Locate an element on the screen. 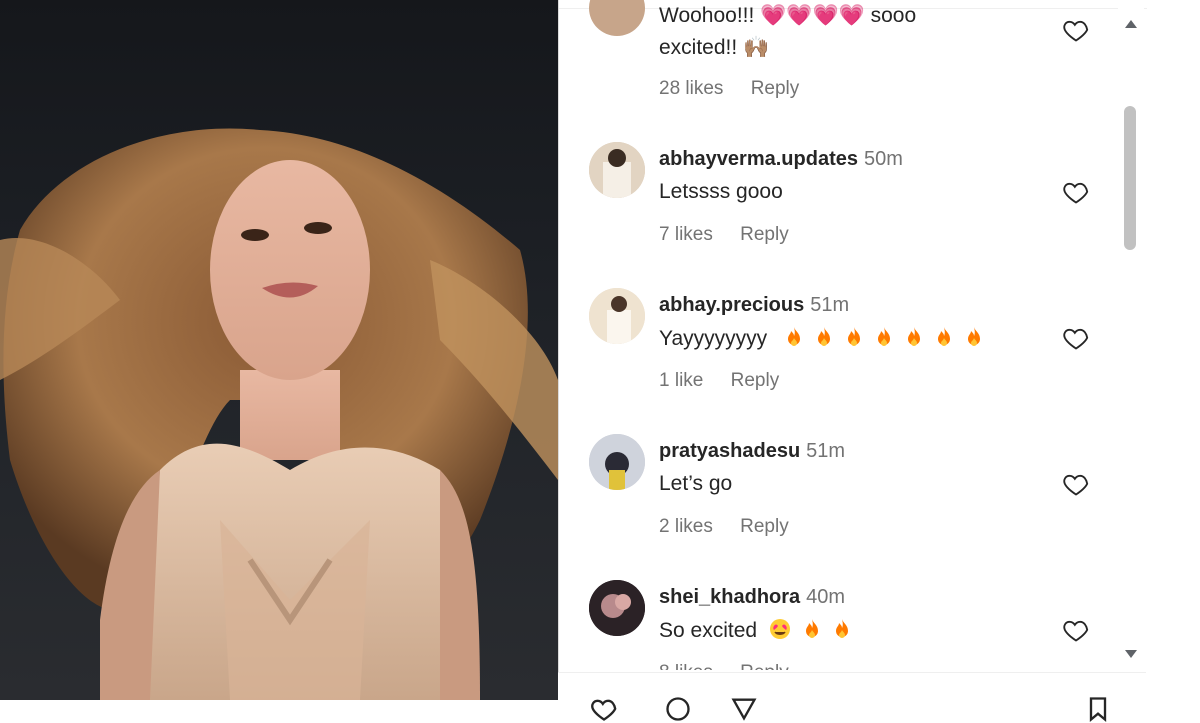 The height and width of the screenshot is (723, 1200). comment-meta: 7 likes Reply is located at coordinates (724, 235).